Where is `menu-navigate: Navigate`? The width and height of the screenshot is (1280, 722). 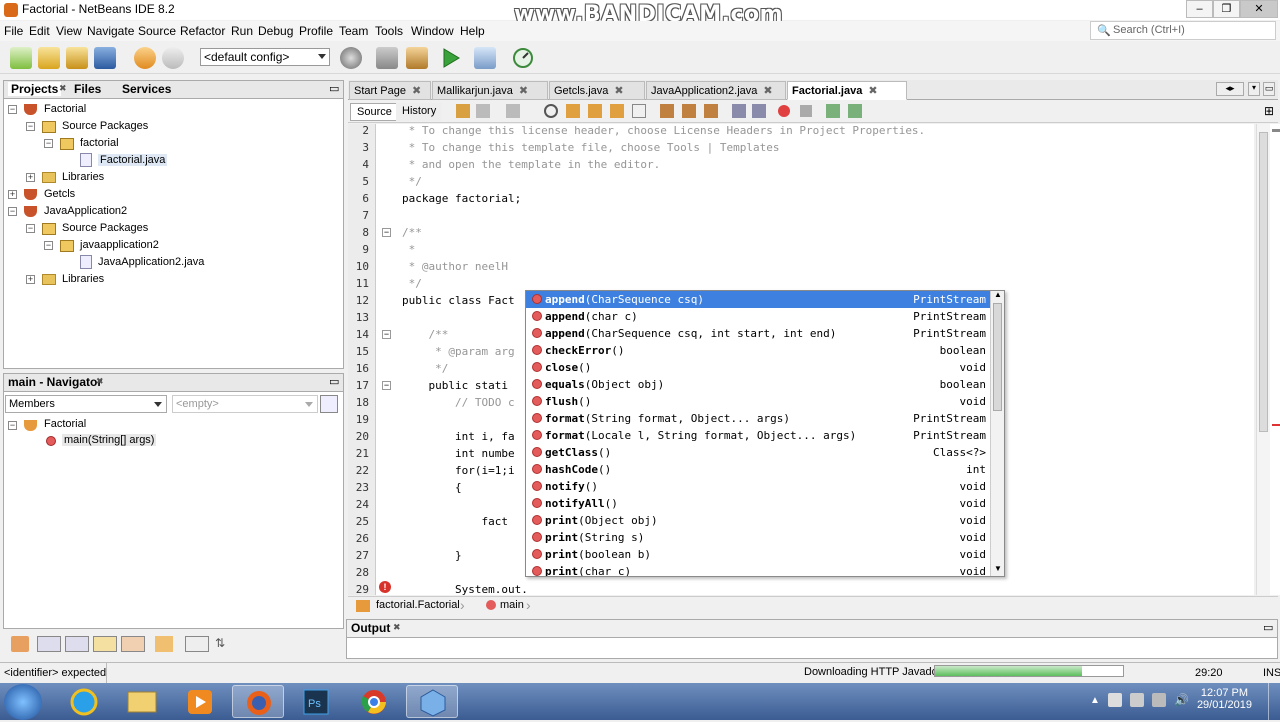 menu-navigate: Navigate is located at coordinates (110, 31).